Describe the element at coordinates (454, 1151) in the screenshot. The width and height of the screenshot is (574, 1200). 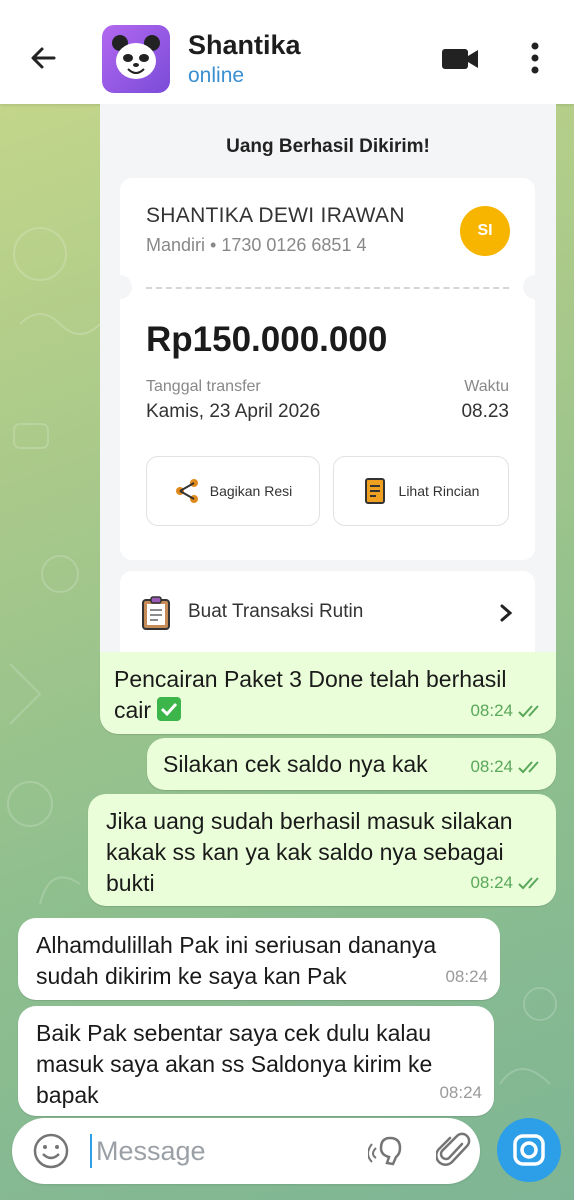
I see `attach-icon` at that location.